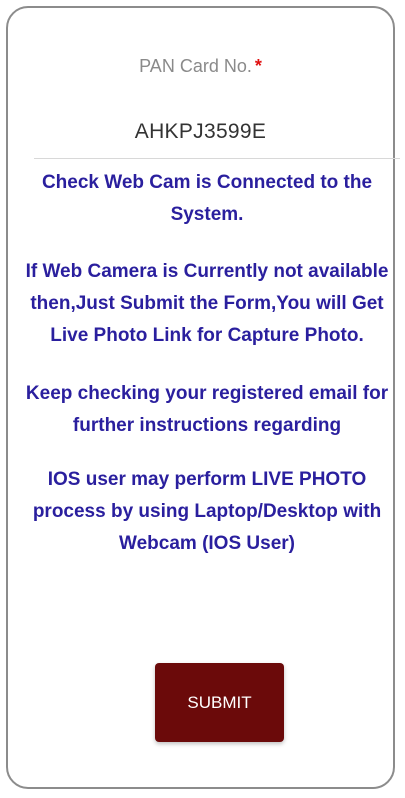  What do you see at coordinates (195, 66) in the screenshot?
I see `pan-card-label-text: PAN Card No.` at bounding box center [195, 66].